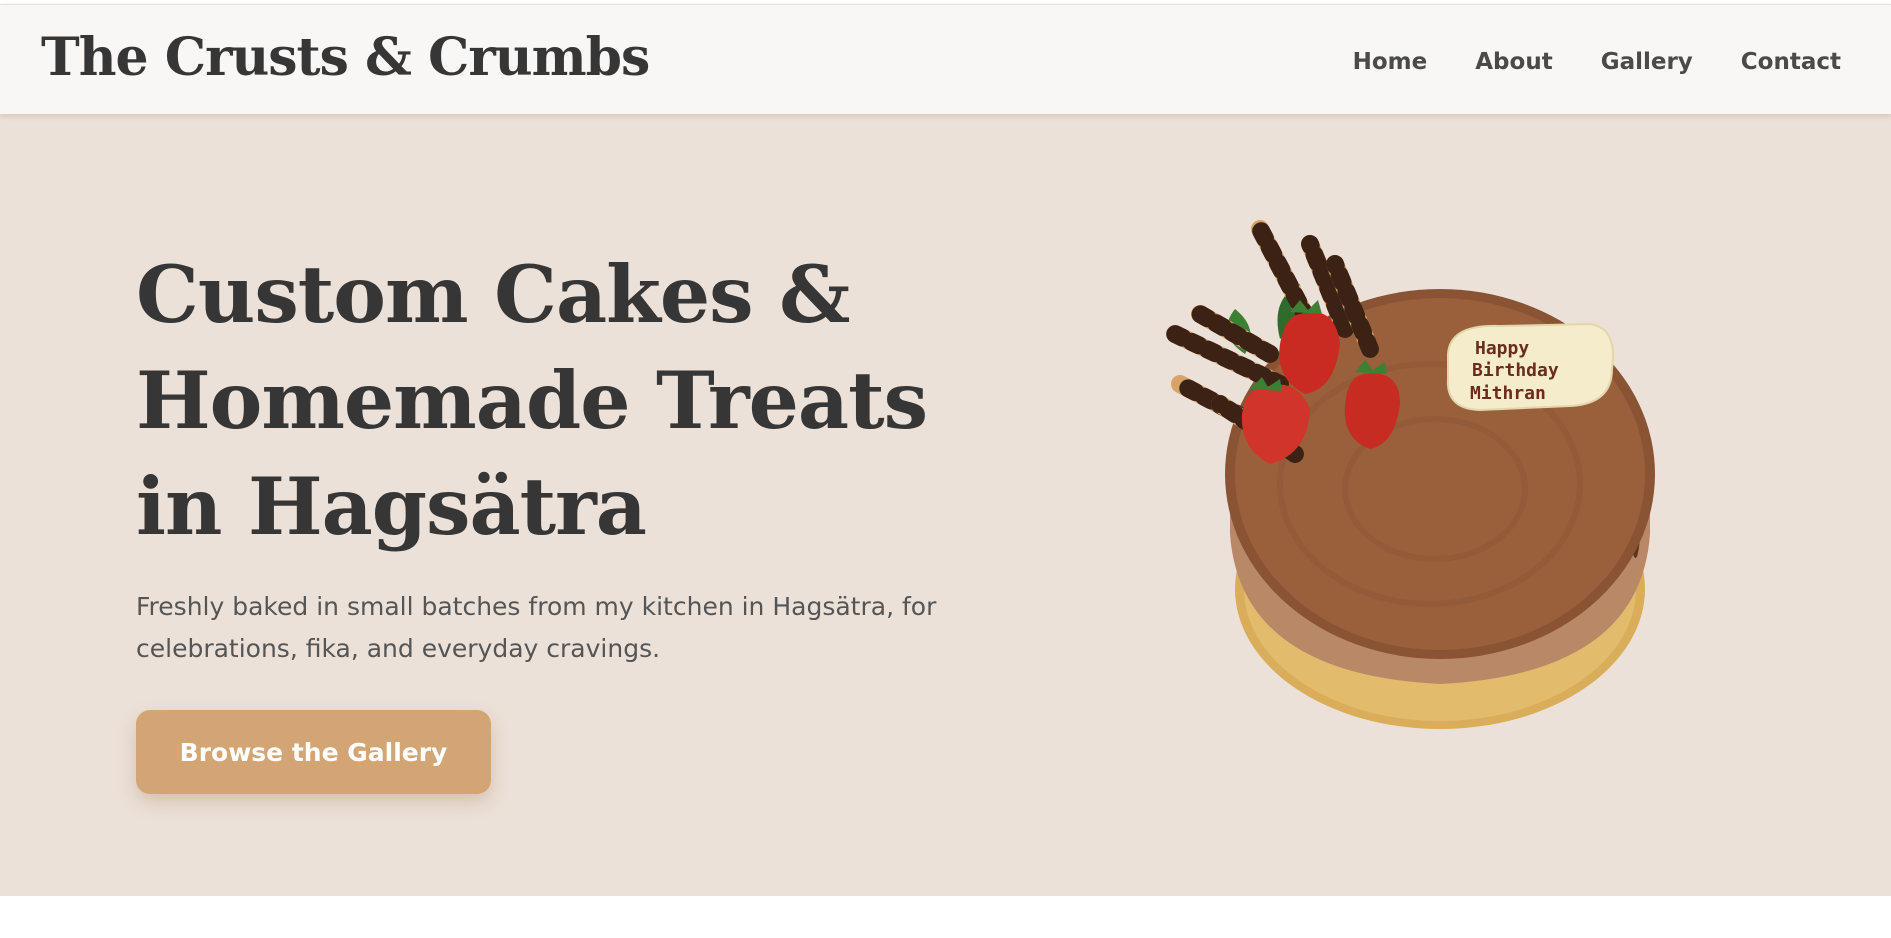  What do you see at coordinates (1515, 370) in the screenshot?
I see `cake-plaque-line-2: Birthday` at bounding box center [1515, 370].